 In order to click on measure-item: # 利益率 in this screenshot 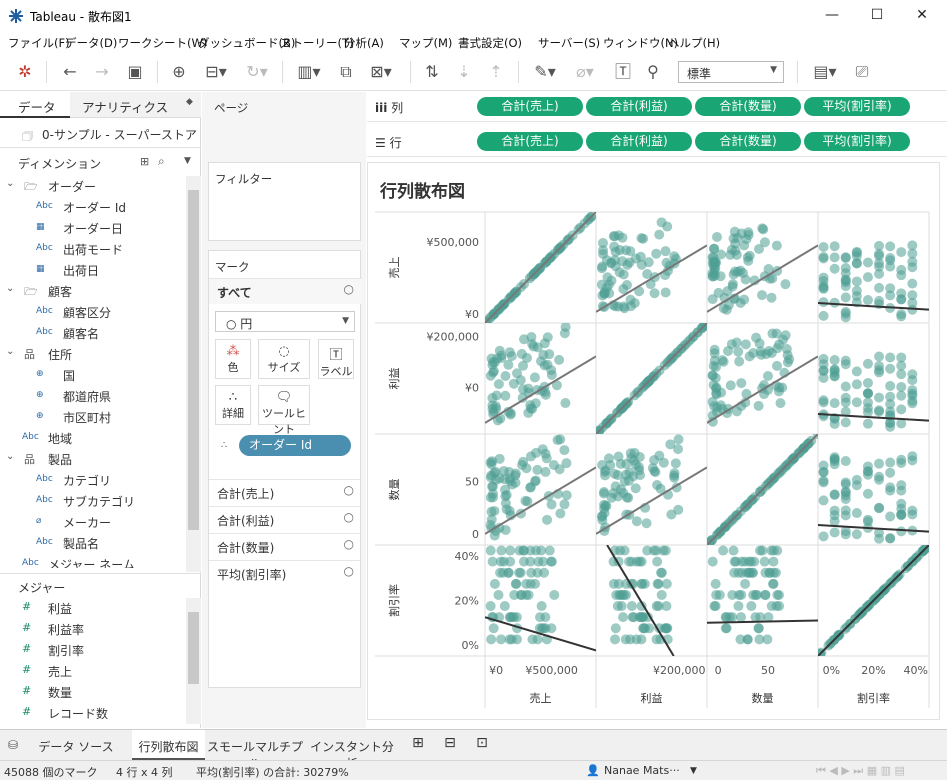, I will do `click(93, 629)`.